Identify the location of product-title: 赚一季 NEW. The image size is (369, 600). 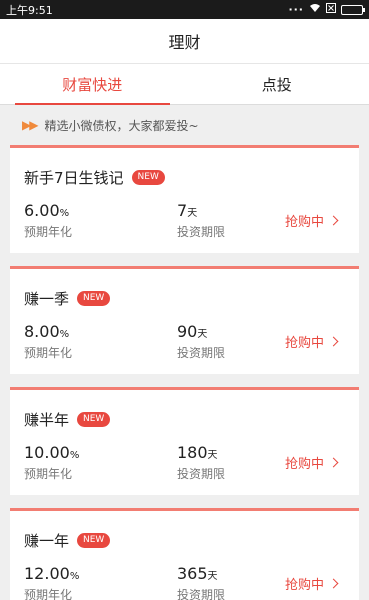
(67, 298).